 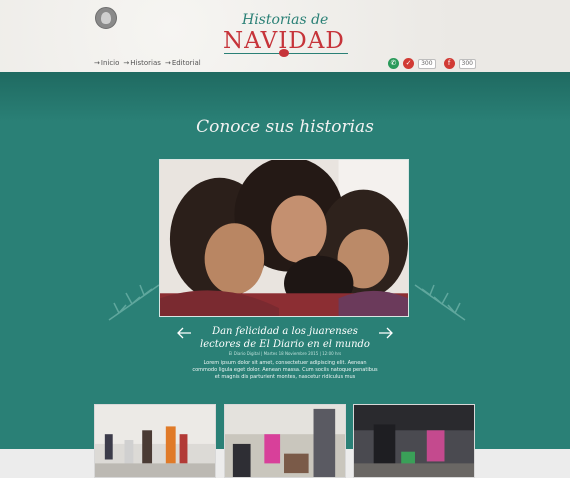 I want to click on nav-item-inicio: → Inicio, so click(x=106, y=63).